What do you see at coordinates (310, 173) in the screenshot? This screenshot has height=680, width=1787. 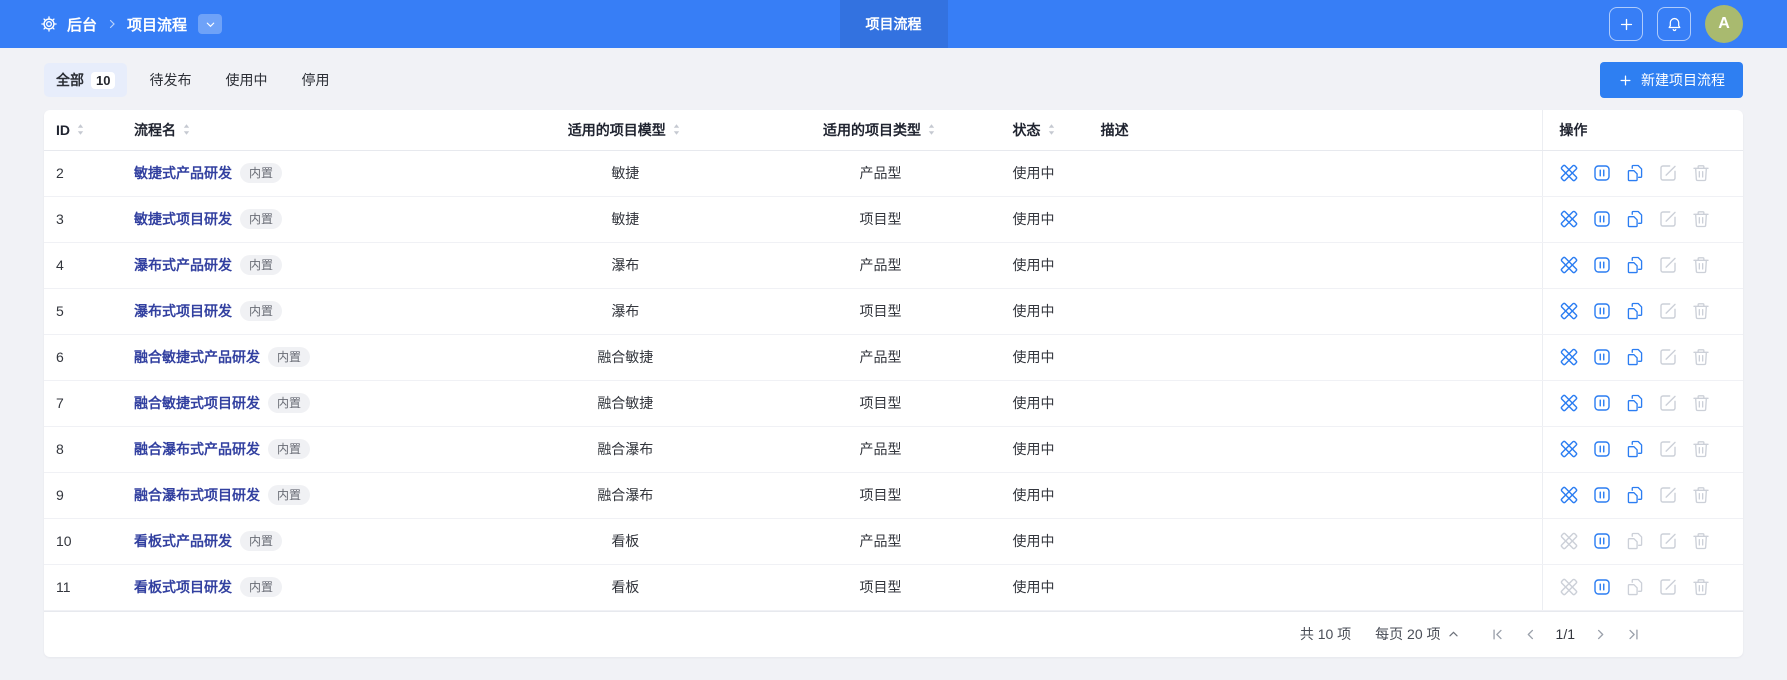 I see `cell-name: 敏捷式产品研发 内置` at bounding box center [310, 173].